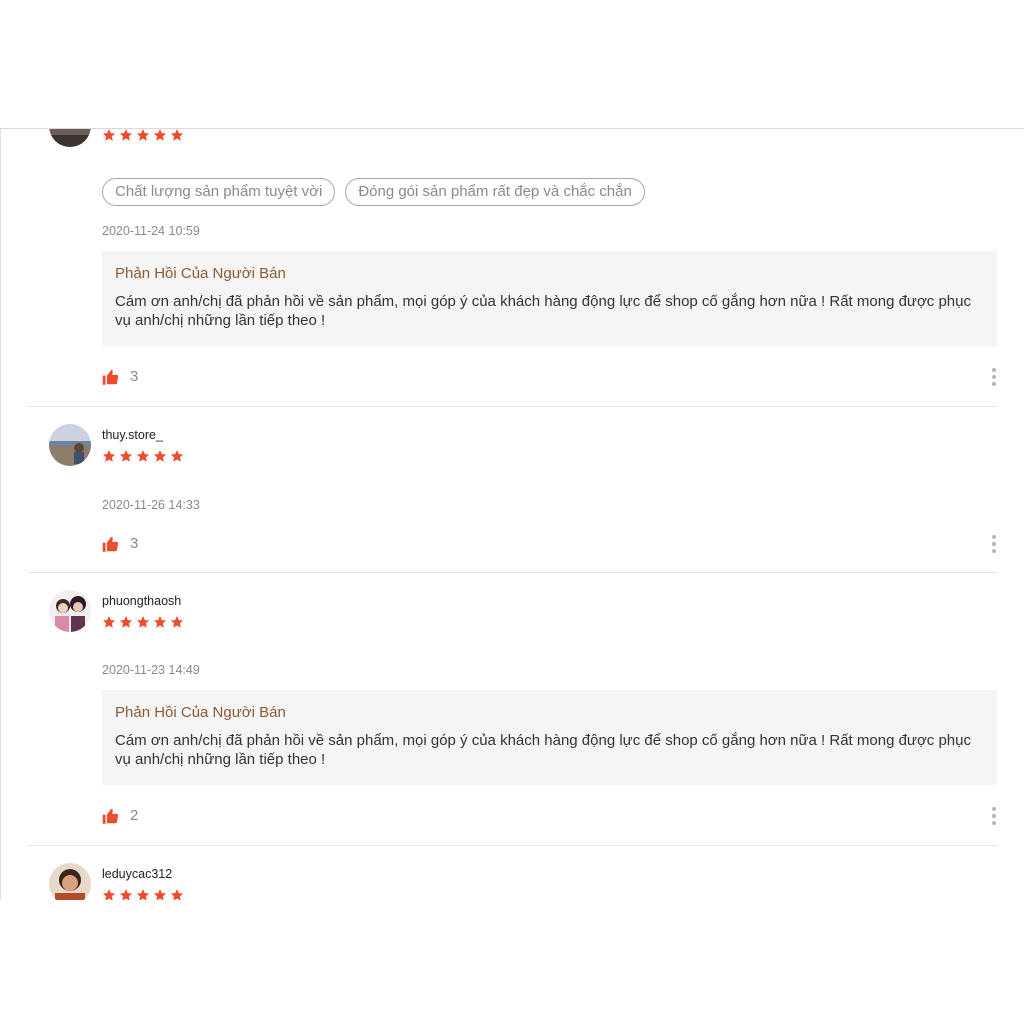 The height and width of the screenshot is (1024, 1024). I want to click on review-tag: Đóng gói sản phẩm rất đẹp và chắc chắn, so click(495, 192).